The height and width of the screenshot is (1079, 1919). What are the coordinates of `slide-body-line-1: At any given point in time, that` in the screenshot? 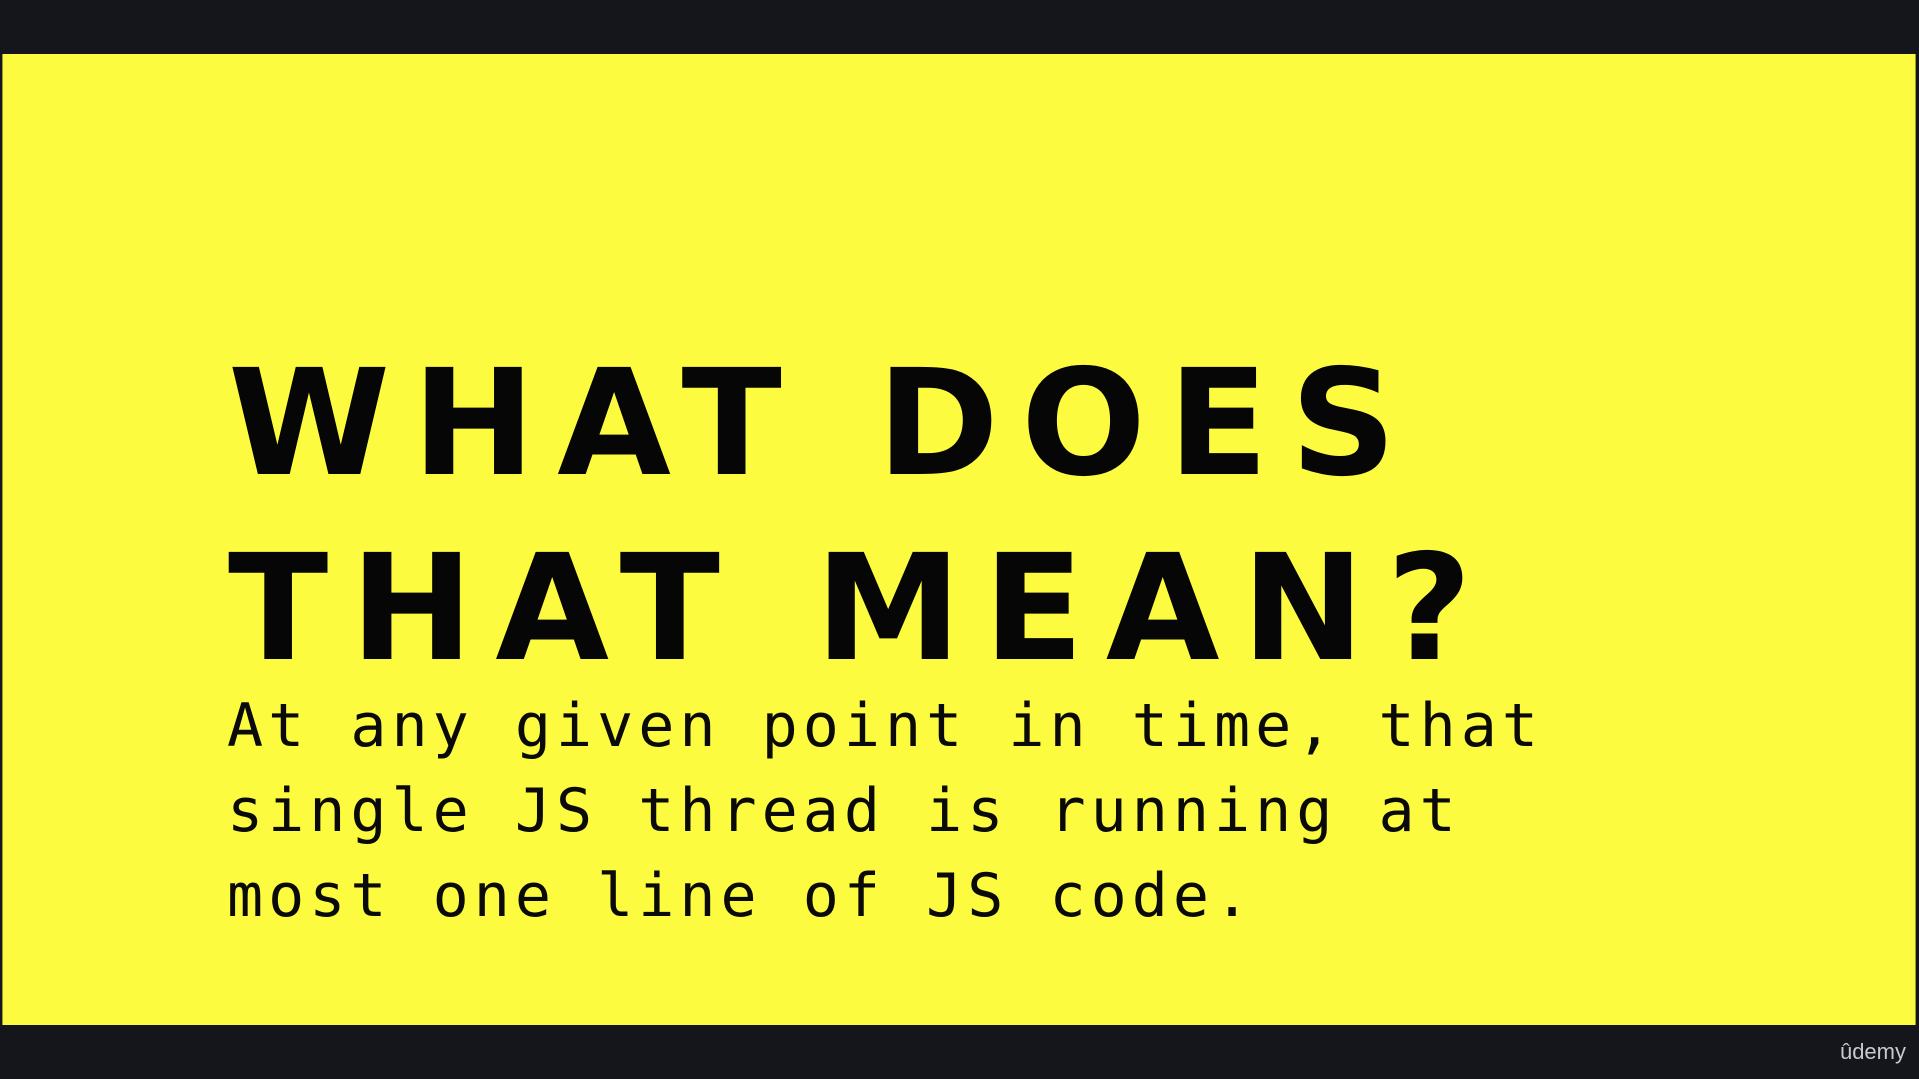 It's located at (885, 726).